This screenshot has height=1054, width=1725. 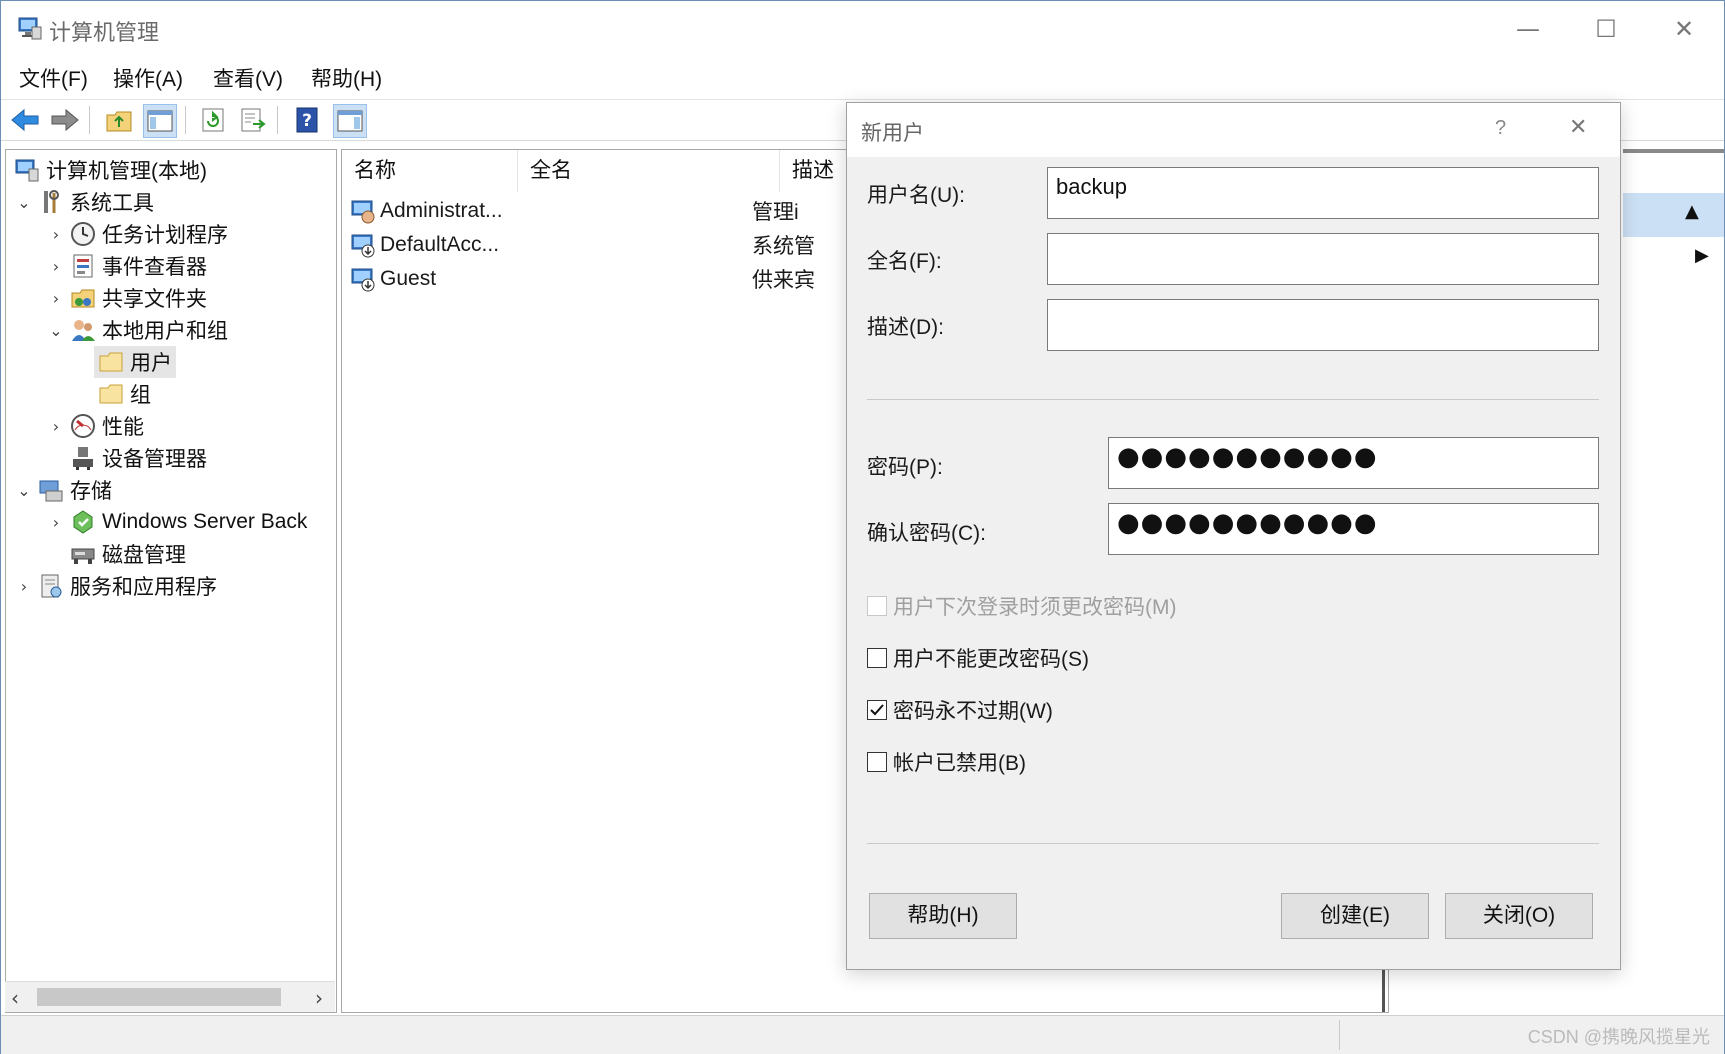 What do you see at coordinates (1323, 259) in the screenshot?
I see `fullname-input` at bounding box center [1323, 259].